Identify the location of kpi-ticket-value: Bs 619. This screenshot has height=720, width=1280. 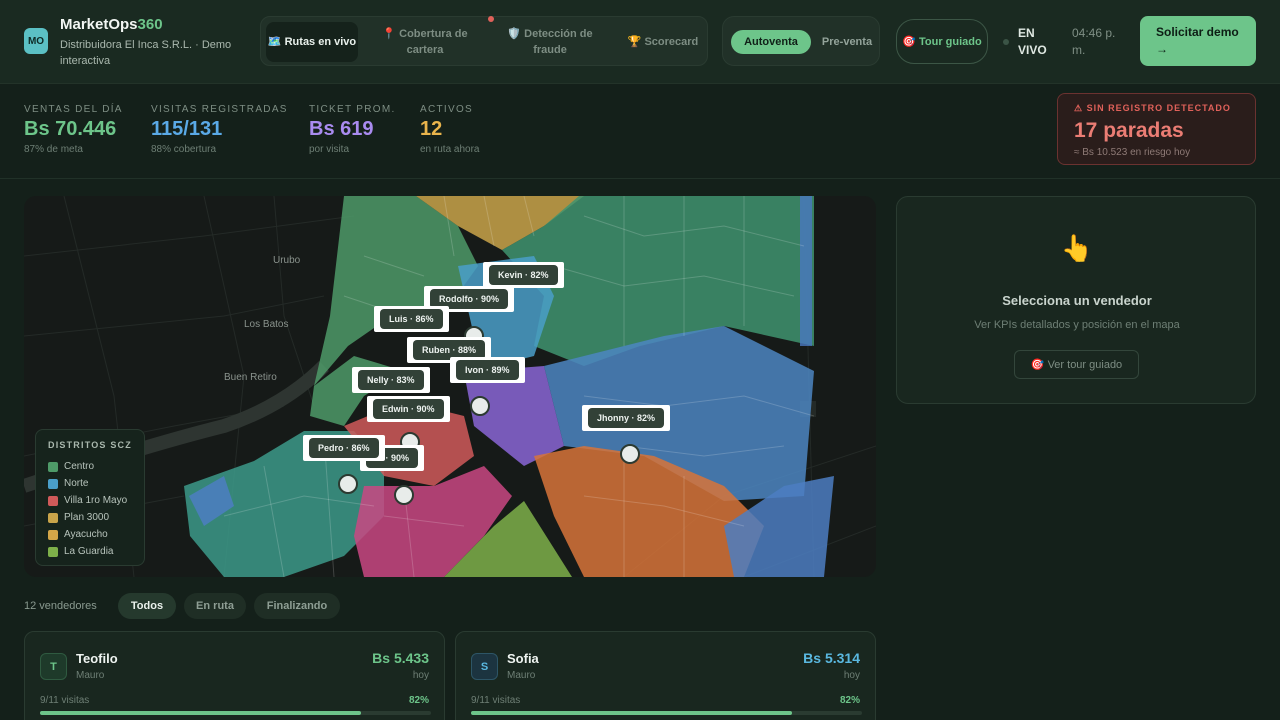
(341, 129).